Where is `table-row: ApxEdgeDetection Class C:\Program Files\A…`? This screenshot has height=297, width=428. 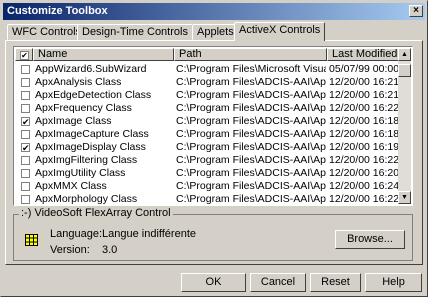
table-row: ApxEdgeDetection Class C:\Program Files\A… is located at coordinates (207, 95).